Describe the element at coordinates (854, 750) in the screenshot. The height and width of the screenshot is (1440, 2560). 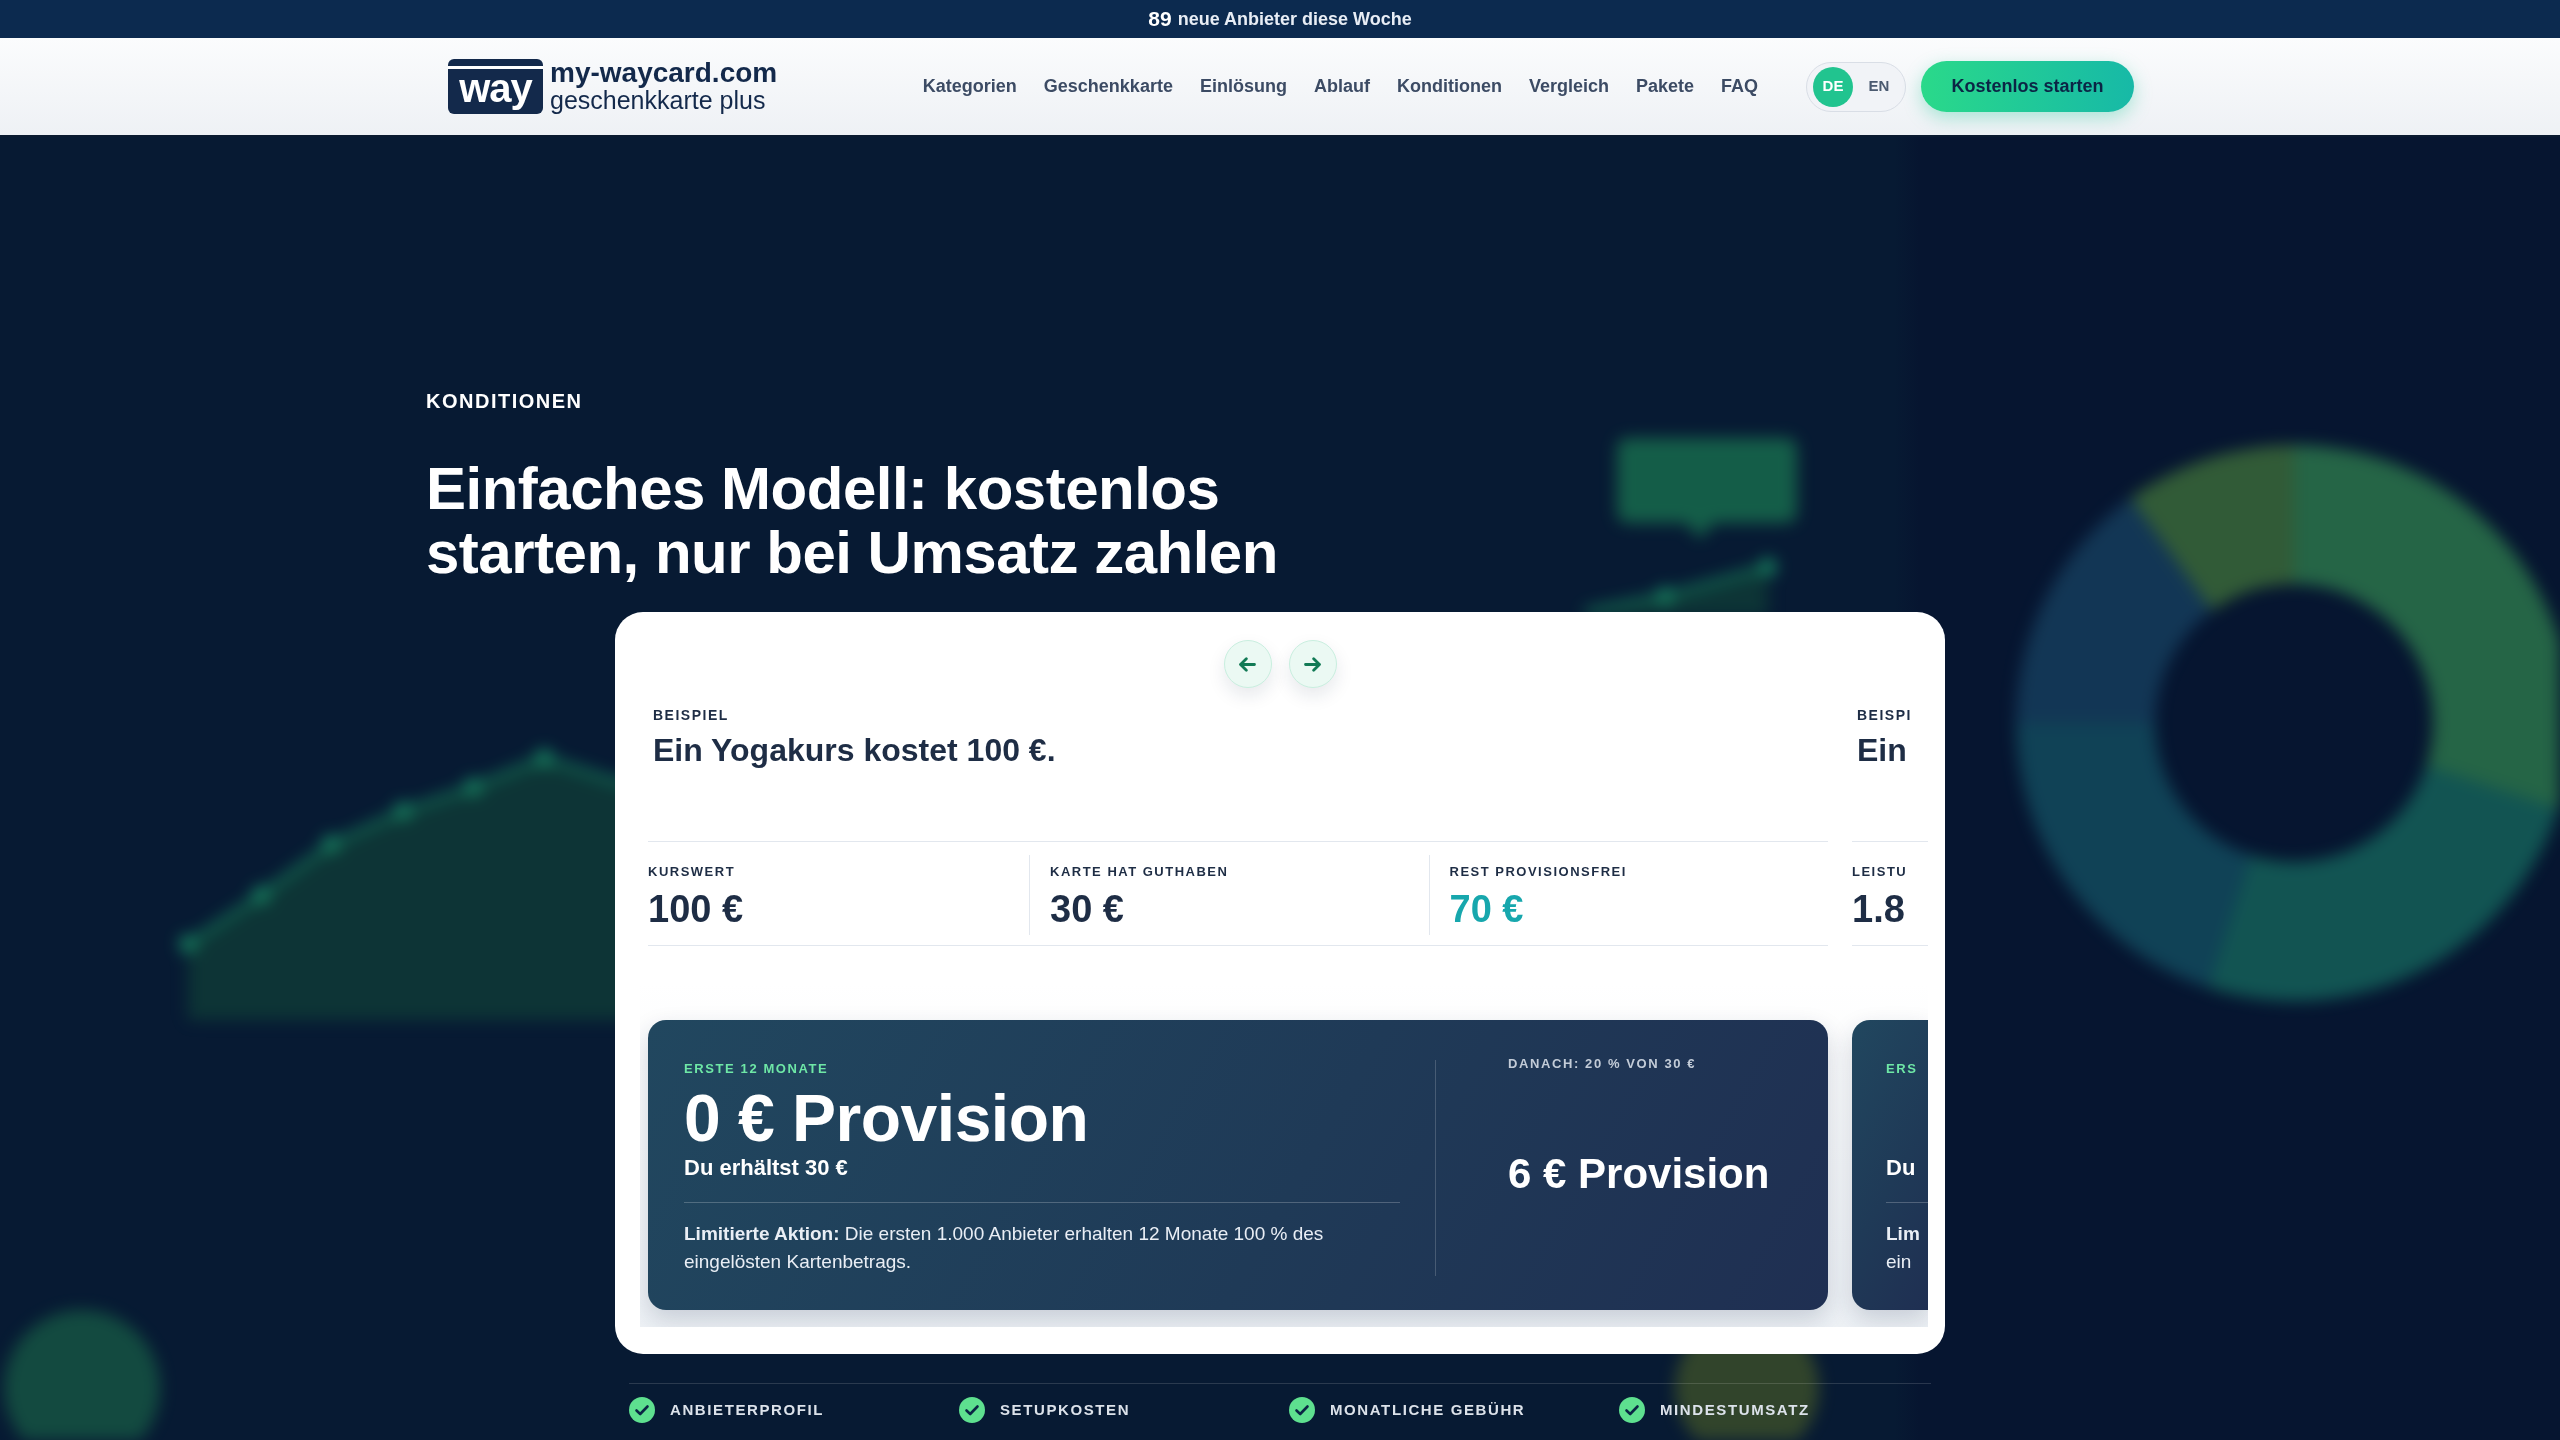
I see `example-title: Ein Yogakurs kostet 100 €.` at that location.